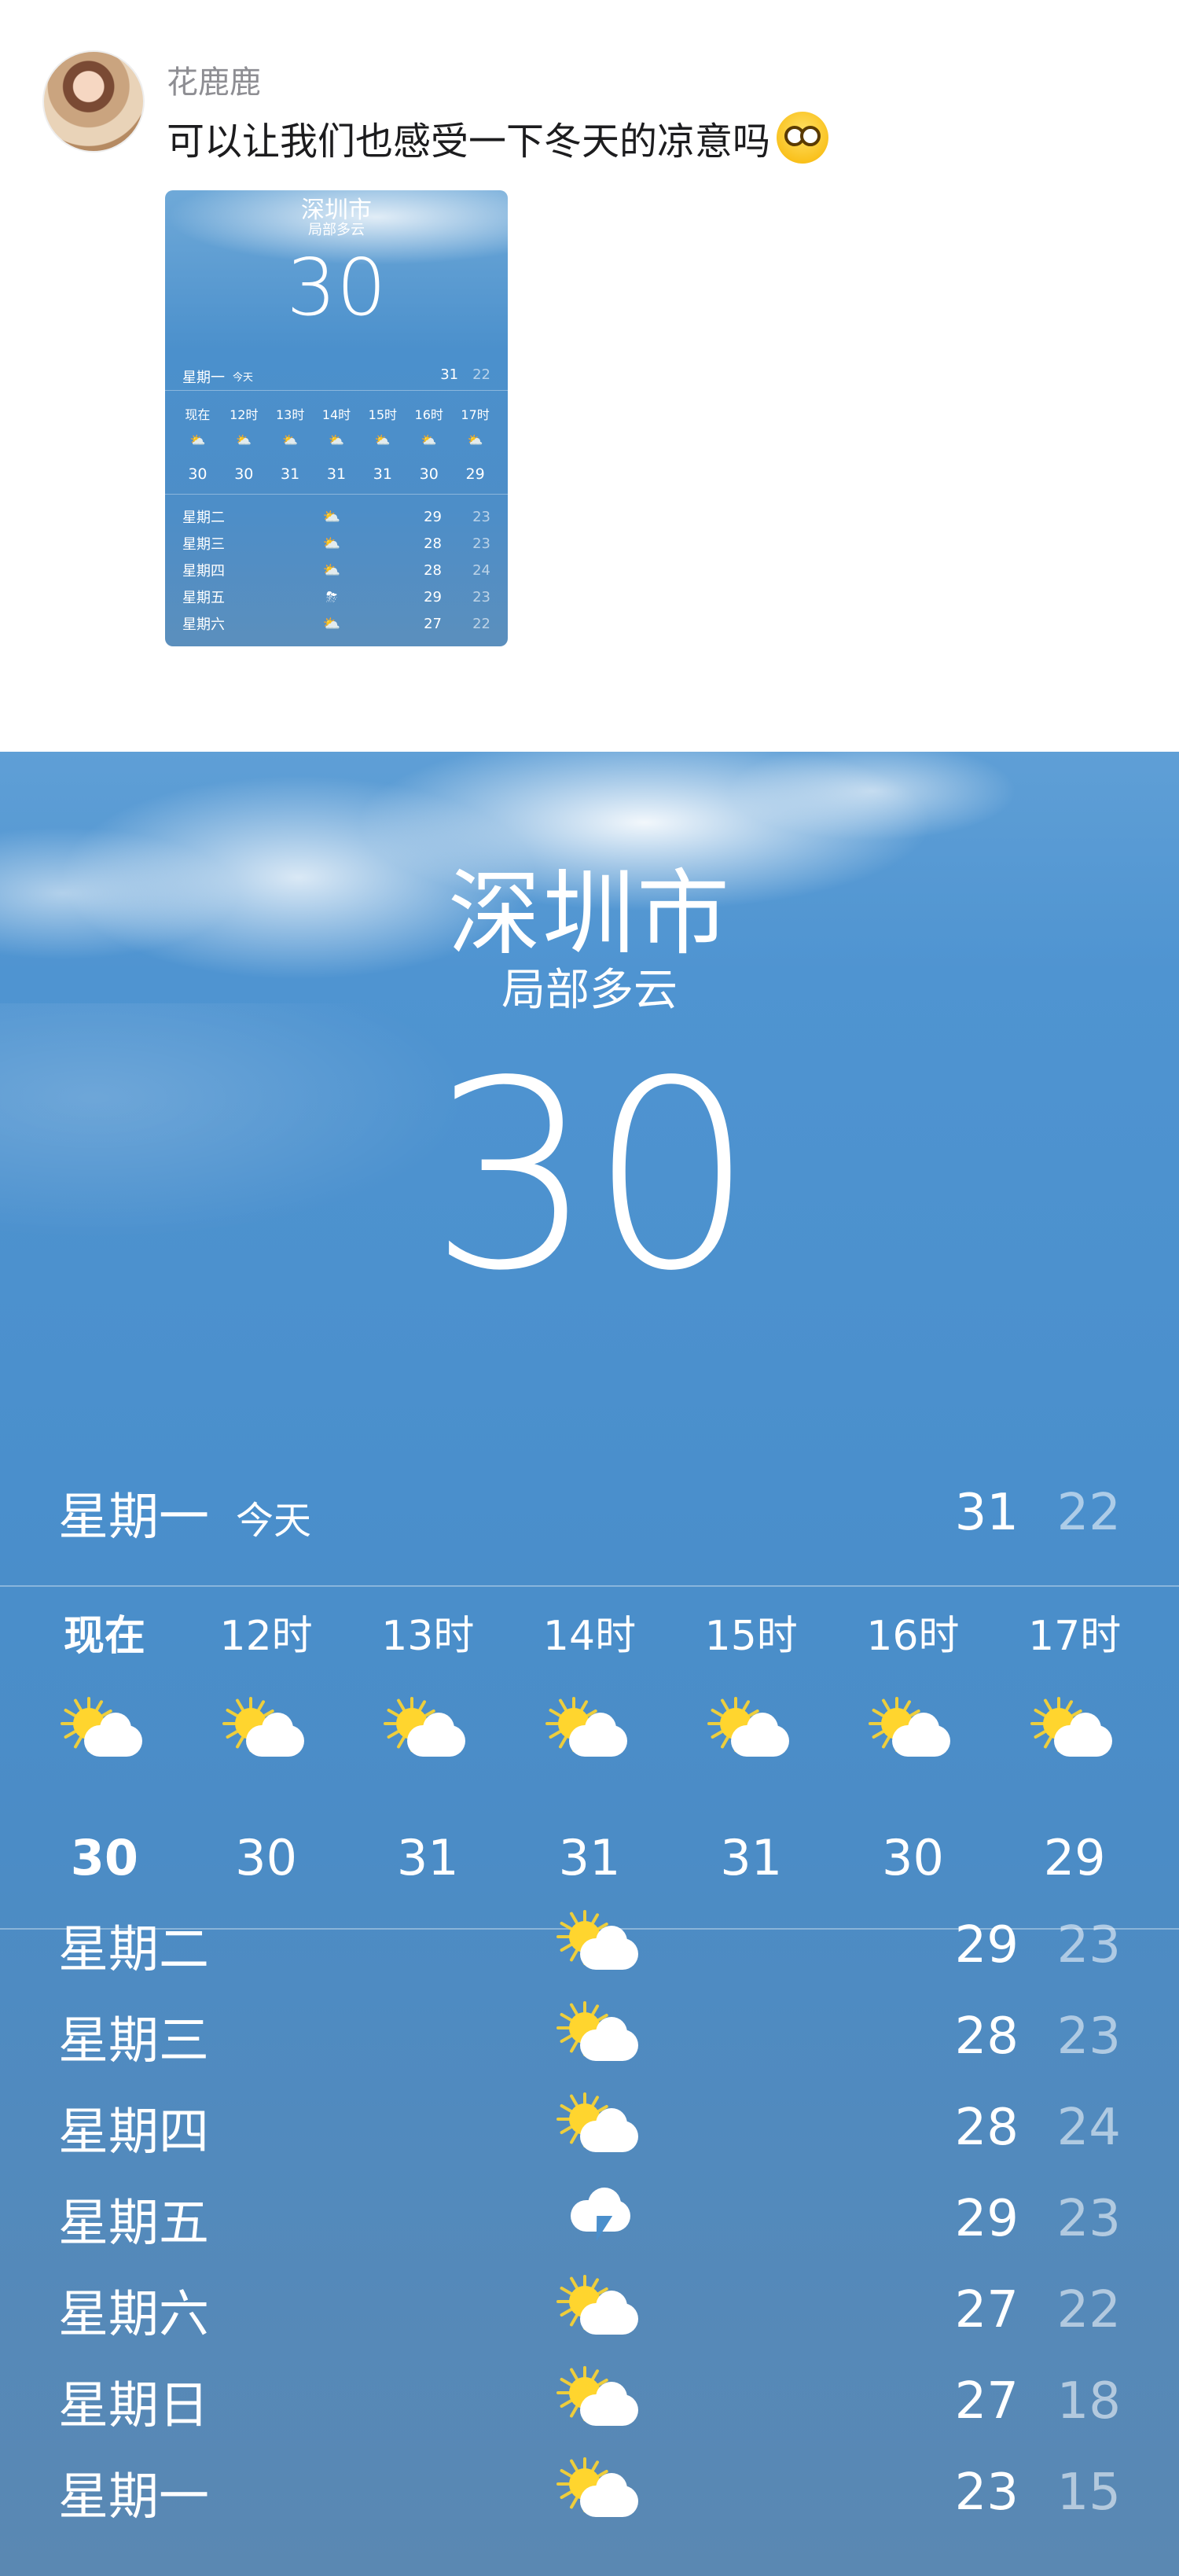 The height and width of the screenshot is (2576, 1179). What do you see at coordinates (331, 596) in the screenshot?
I see `thunderstorm-icon: ⛈` at bounding box center [331, 596].